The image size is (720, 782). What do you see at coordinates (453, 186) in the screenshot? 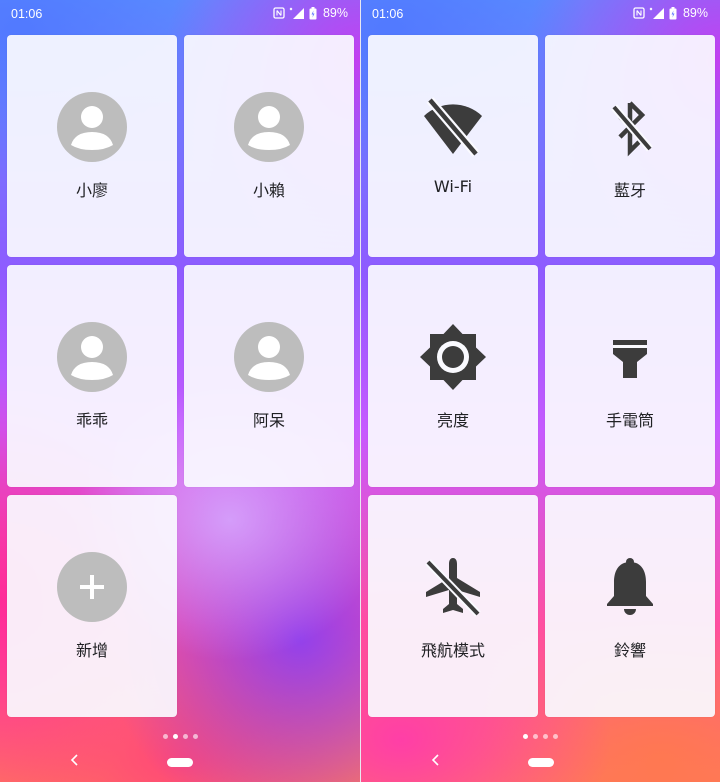
I see `toggle-label: Wi-Fi` at bounding box center [453, 186].